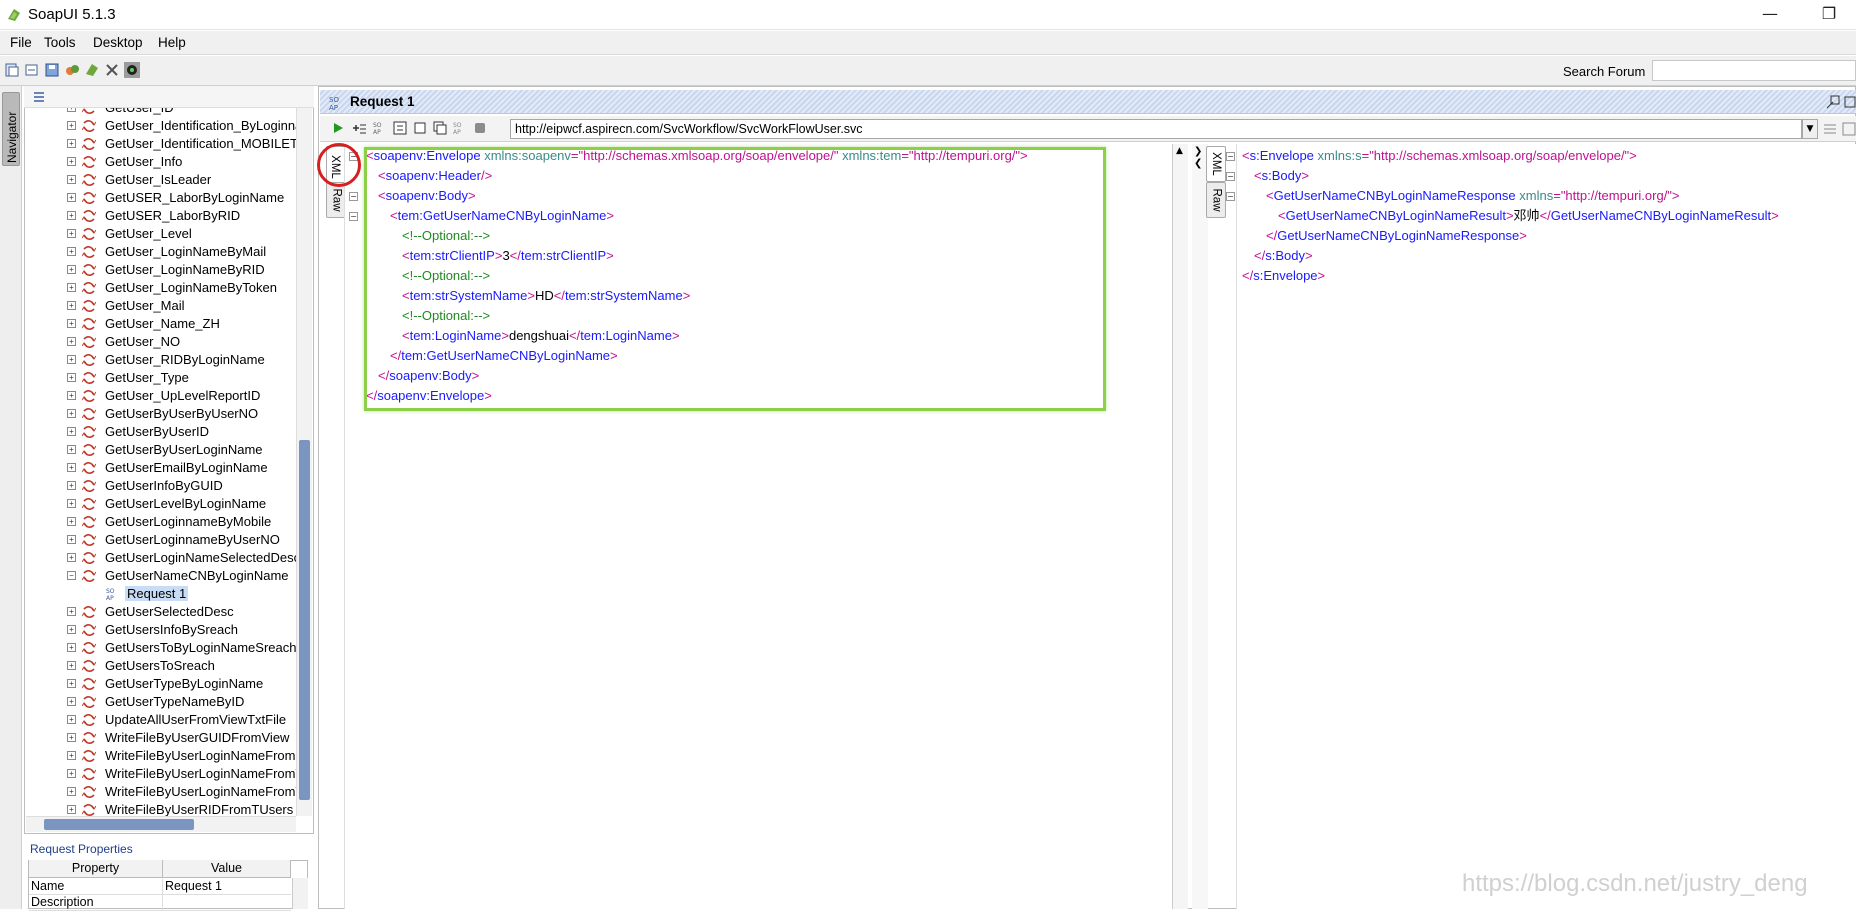 The width and height of the screenshot is (1856, 911). What do you see at coordinates (161, 666) in the screenshot?
I see `tree-operation-item: + GetUsersToSreach` at bounding box center [161, 666].